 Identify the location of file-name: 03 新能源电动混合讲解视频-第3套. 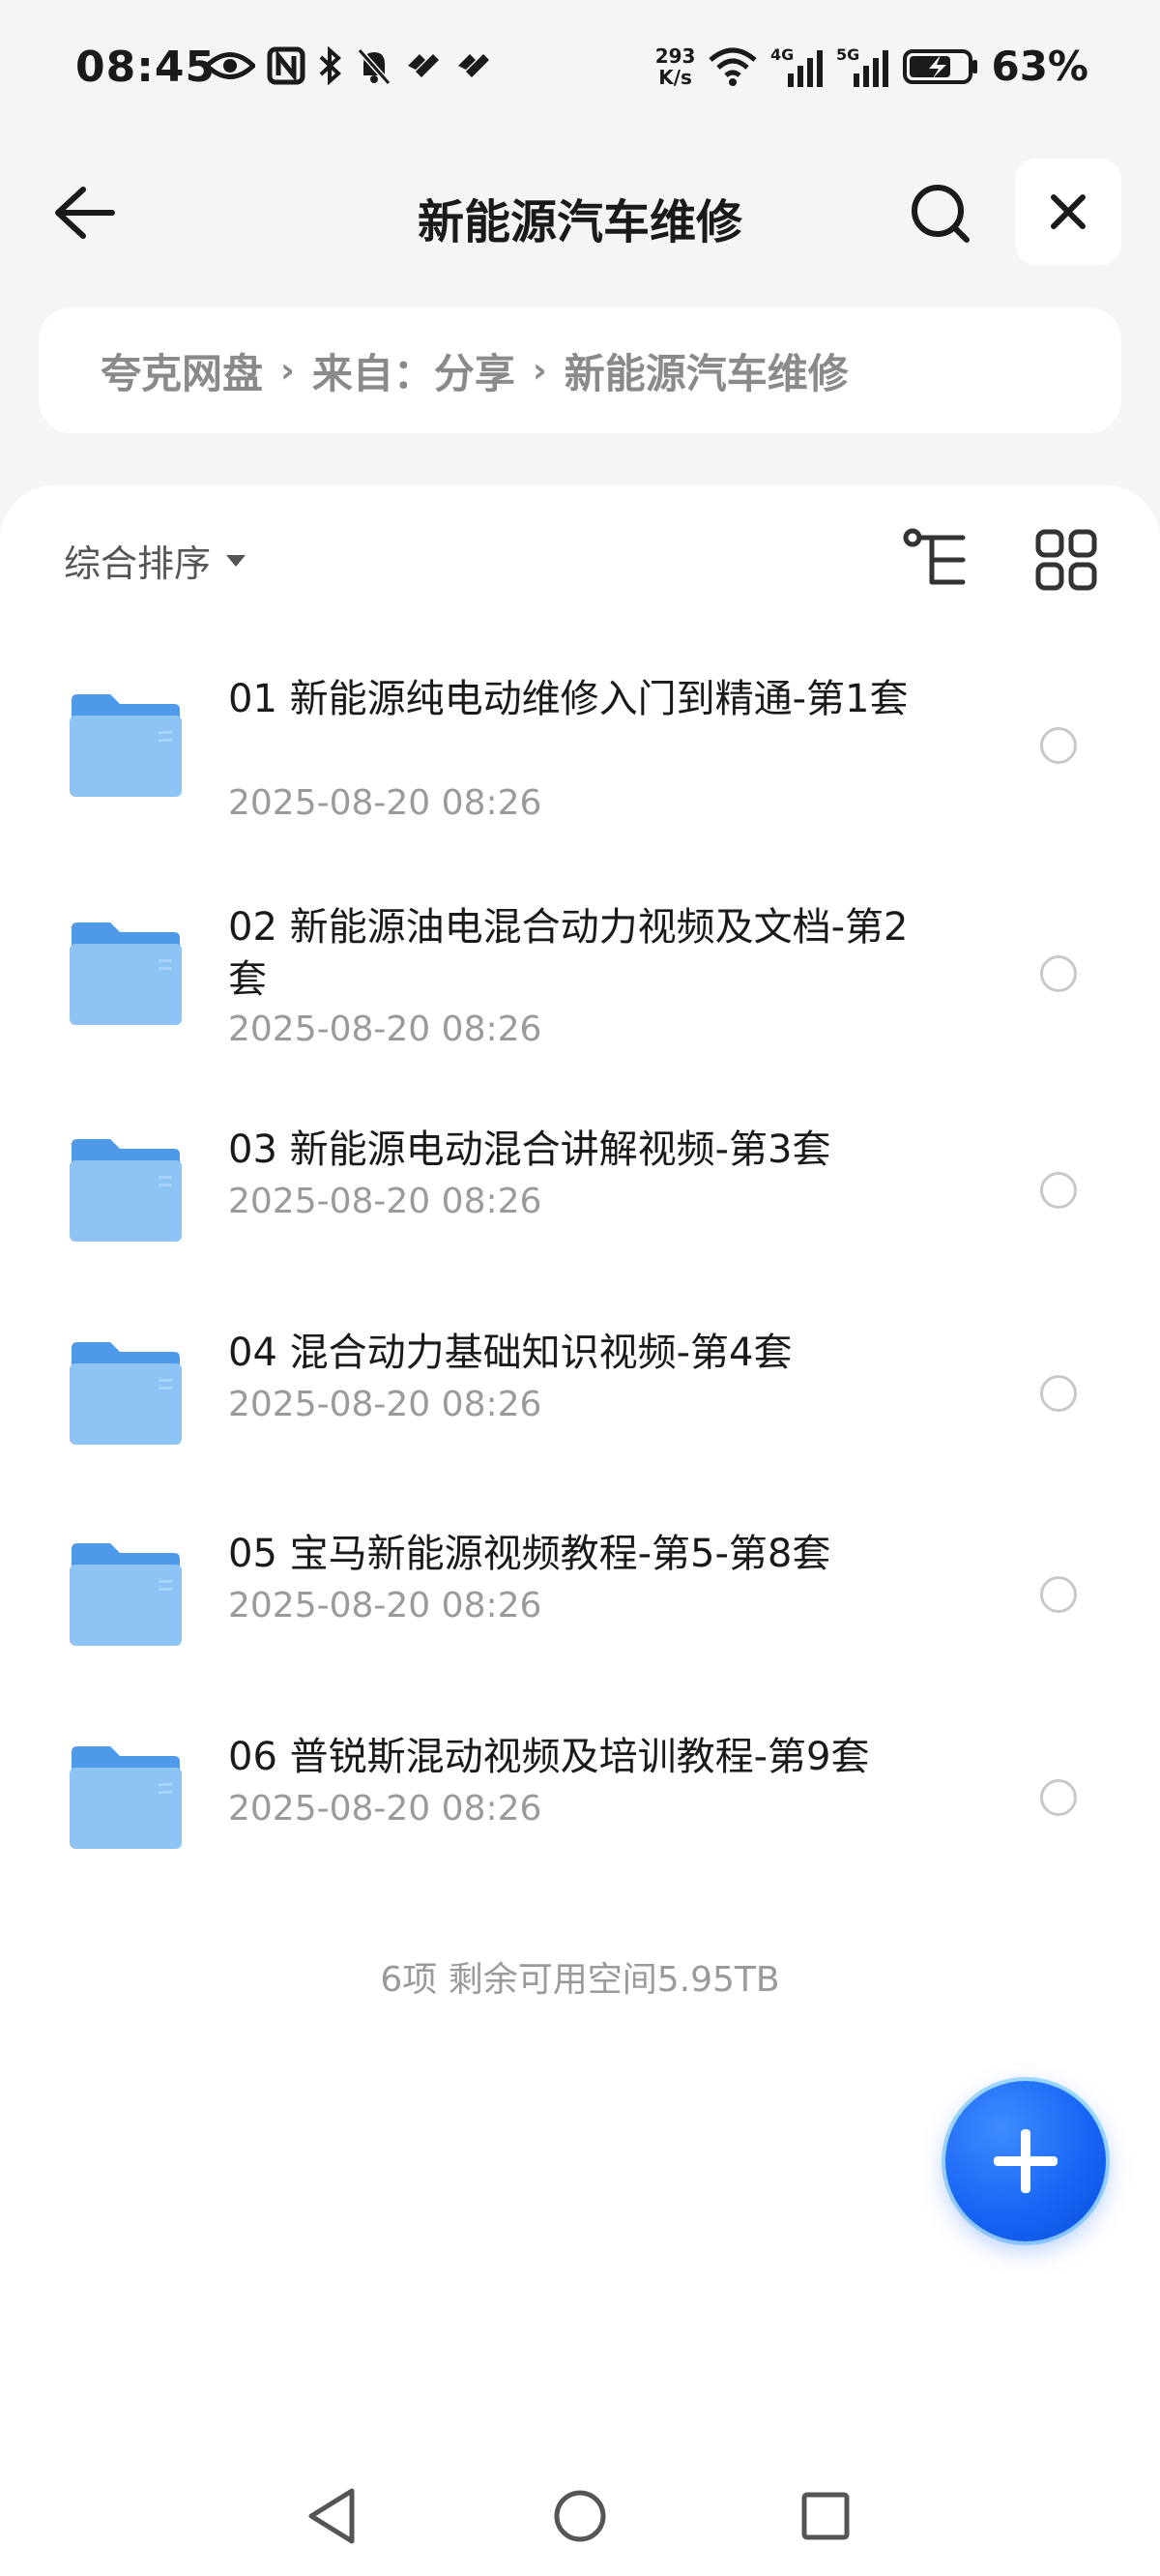
(530, 1149).